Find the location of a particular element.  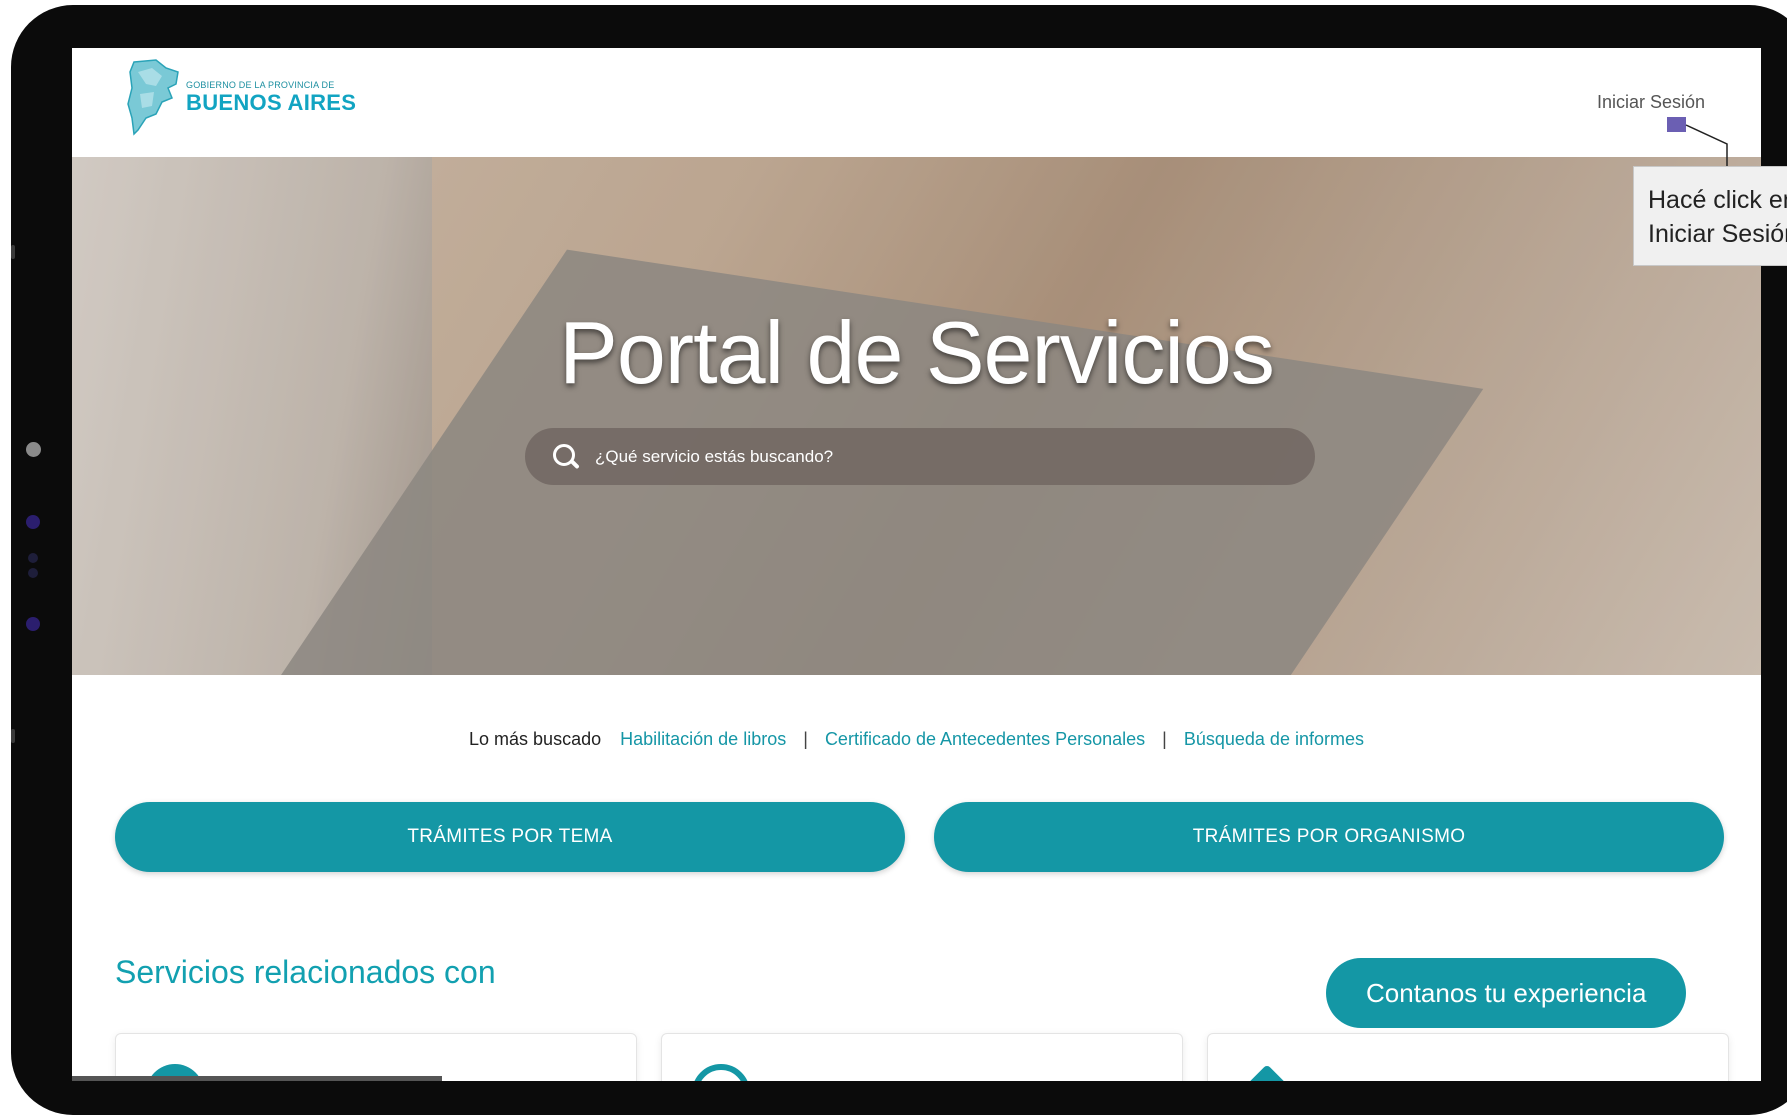

tooltip-connector is located at coordinates (1706, 145).